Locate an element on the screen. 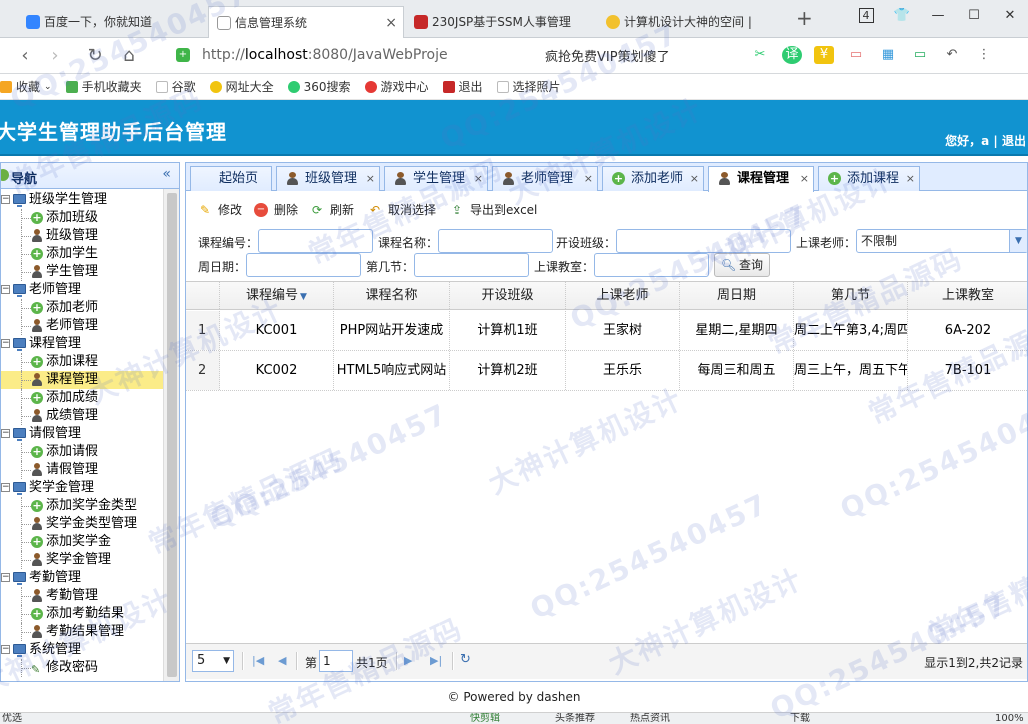 This screenshot has height=724, width=1028. translate-icon: 译 is located at coordinates (792, 55).